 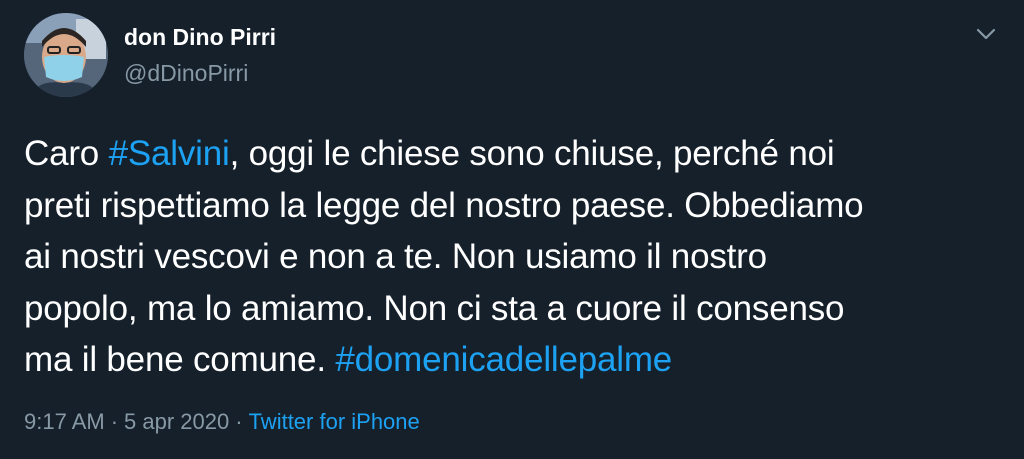 I want to click on display-name: don Dino Pirri, so click(x=200, y=37).